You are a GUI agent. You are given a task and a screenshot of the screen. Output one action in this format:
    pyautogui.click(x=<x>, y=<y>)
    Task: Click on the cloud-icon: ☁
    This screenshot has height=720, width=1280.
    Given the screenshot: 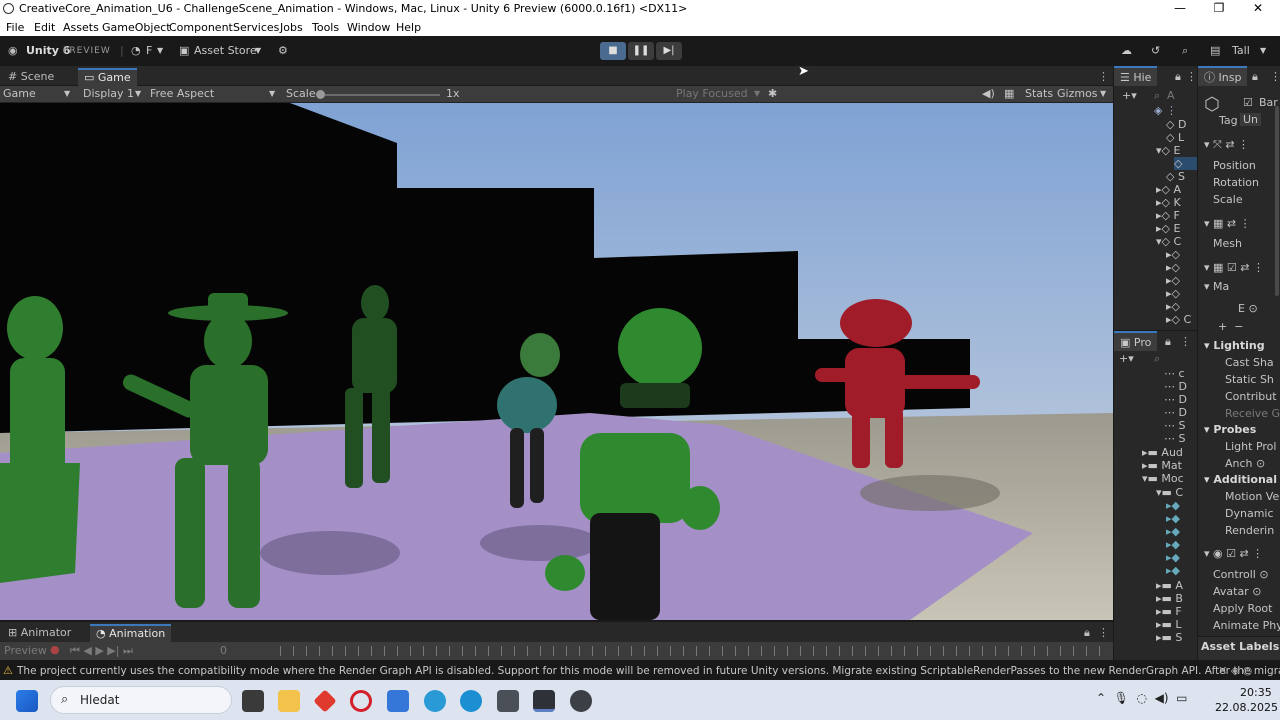 What is the action you would take?
    pyautogui.click(x=1126, y=51)
    